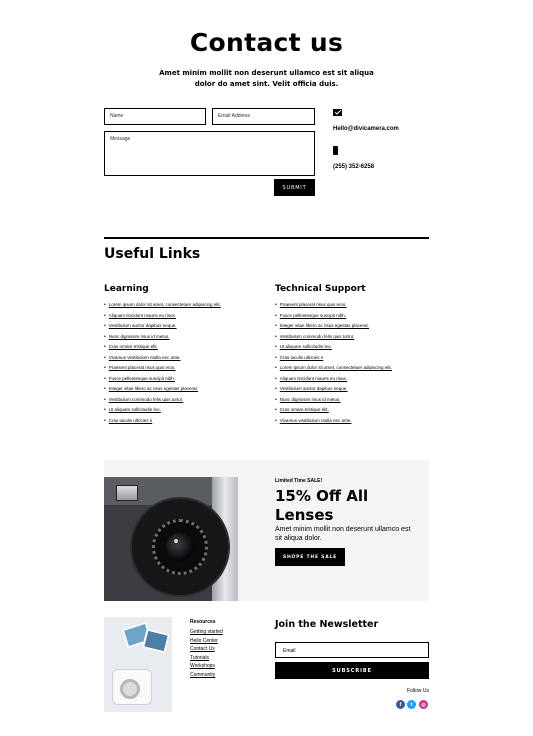 This screenshot has height=736, width=533. Describe the element at coordinates (294, 187) in the screenshot. I see `submit-button: SUBMIT` at that location.